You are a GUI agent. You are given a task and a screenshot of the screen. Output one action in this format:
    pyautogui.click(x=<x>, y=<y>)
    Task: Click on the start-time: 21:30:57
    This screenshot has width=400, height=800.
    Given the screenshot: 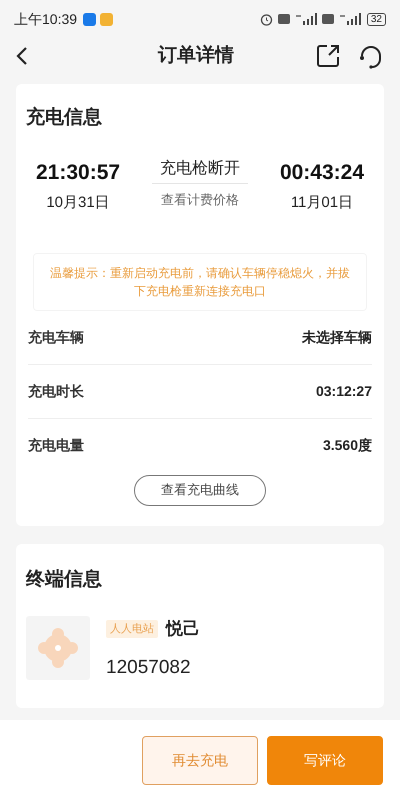 What is the action you would take?
    pyautogui.click(x=78, y=173)
    